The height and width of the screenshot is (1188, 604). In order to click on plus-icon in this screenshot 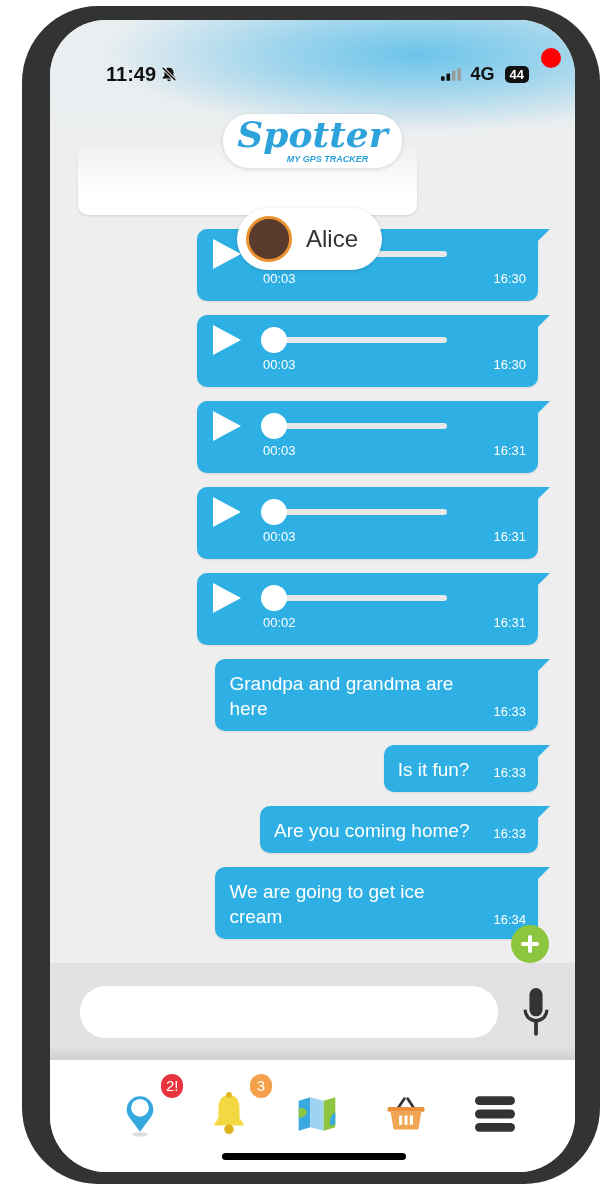, I will do `click(530, 944)`.